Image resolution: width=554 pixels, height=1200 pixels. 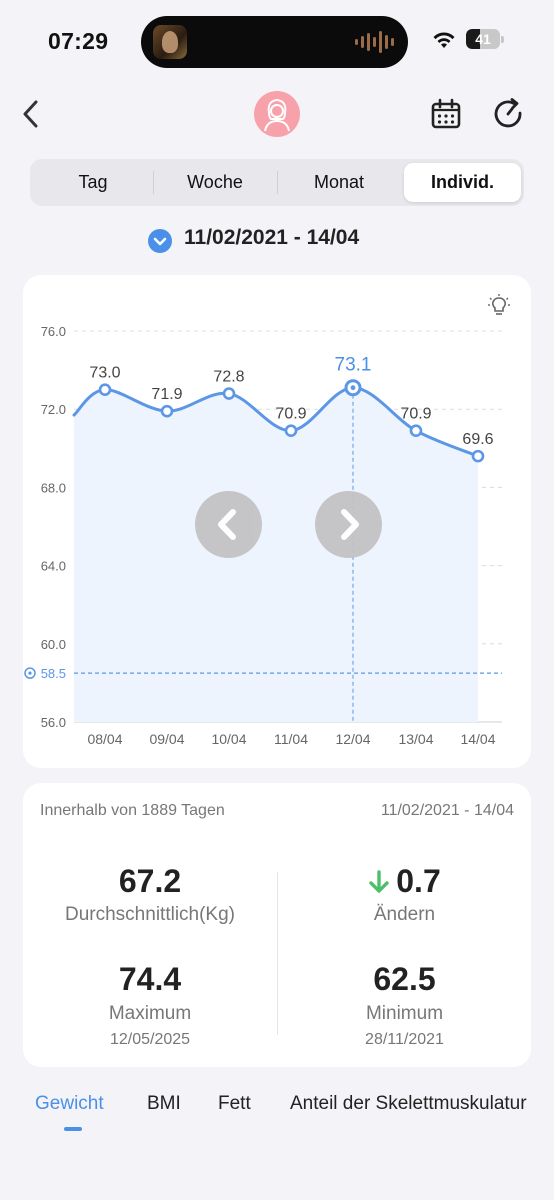 I want to click on x-tick-label: 08/04, so click(x=104, y=739).